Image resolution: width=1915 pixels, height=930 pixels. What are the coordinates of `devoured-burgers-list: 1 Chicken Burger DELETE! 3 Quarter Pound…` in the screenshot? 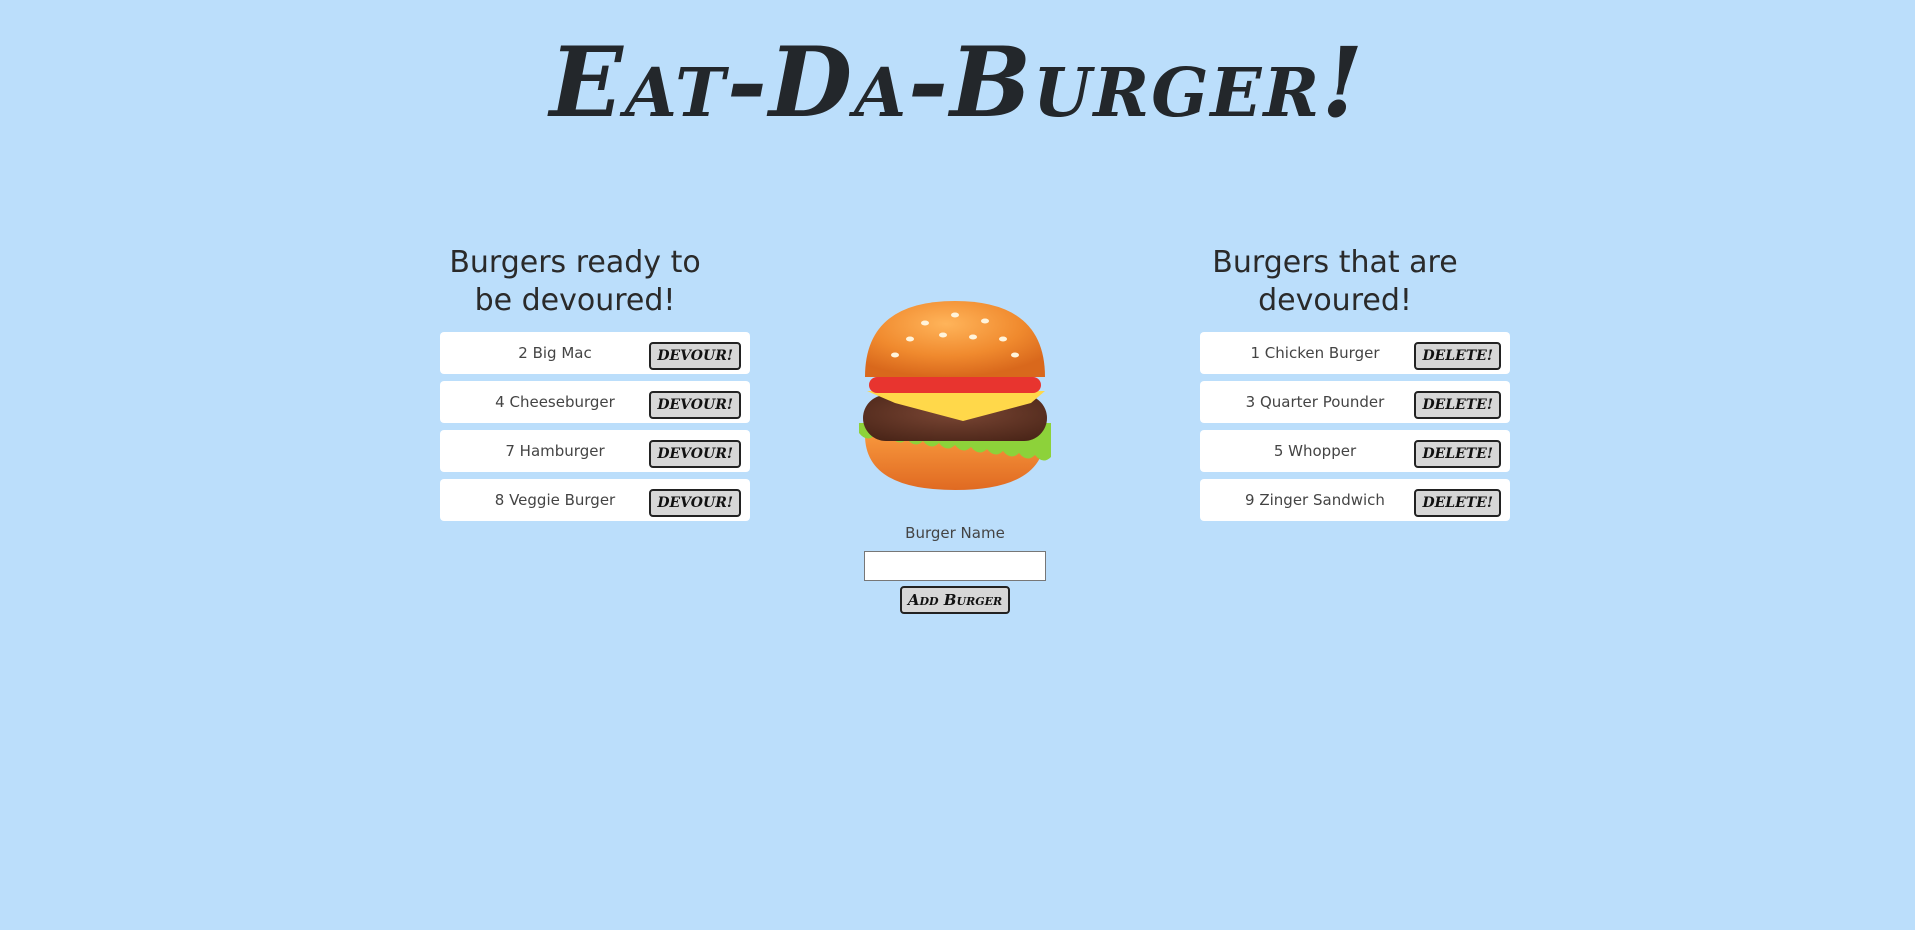 It's located at (1355, 426).